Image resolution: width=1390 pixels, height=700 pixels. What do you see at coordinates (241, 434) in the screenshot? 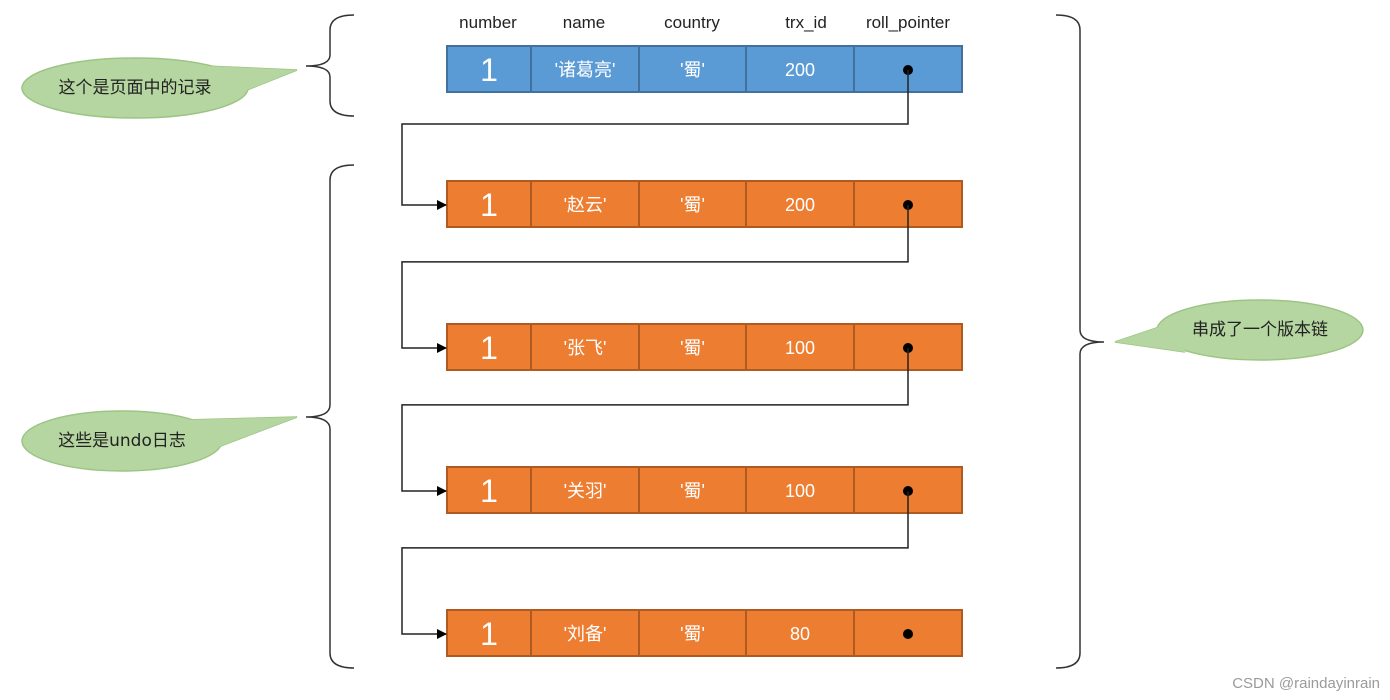
I see `callout-tail-fill` at bounding box center [241, 434].